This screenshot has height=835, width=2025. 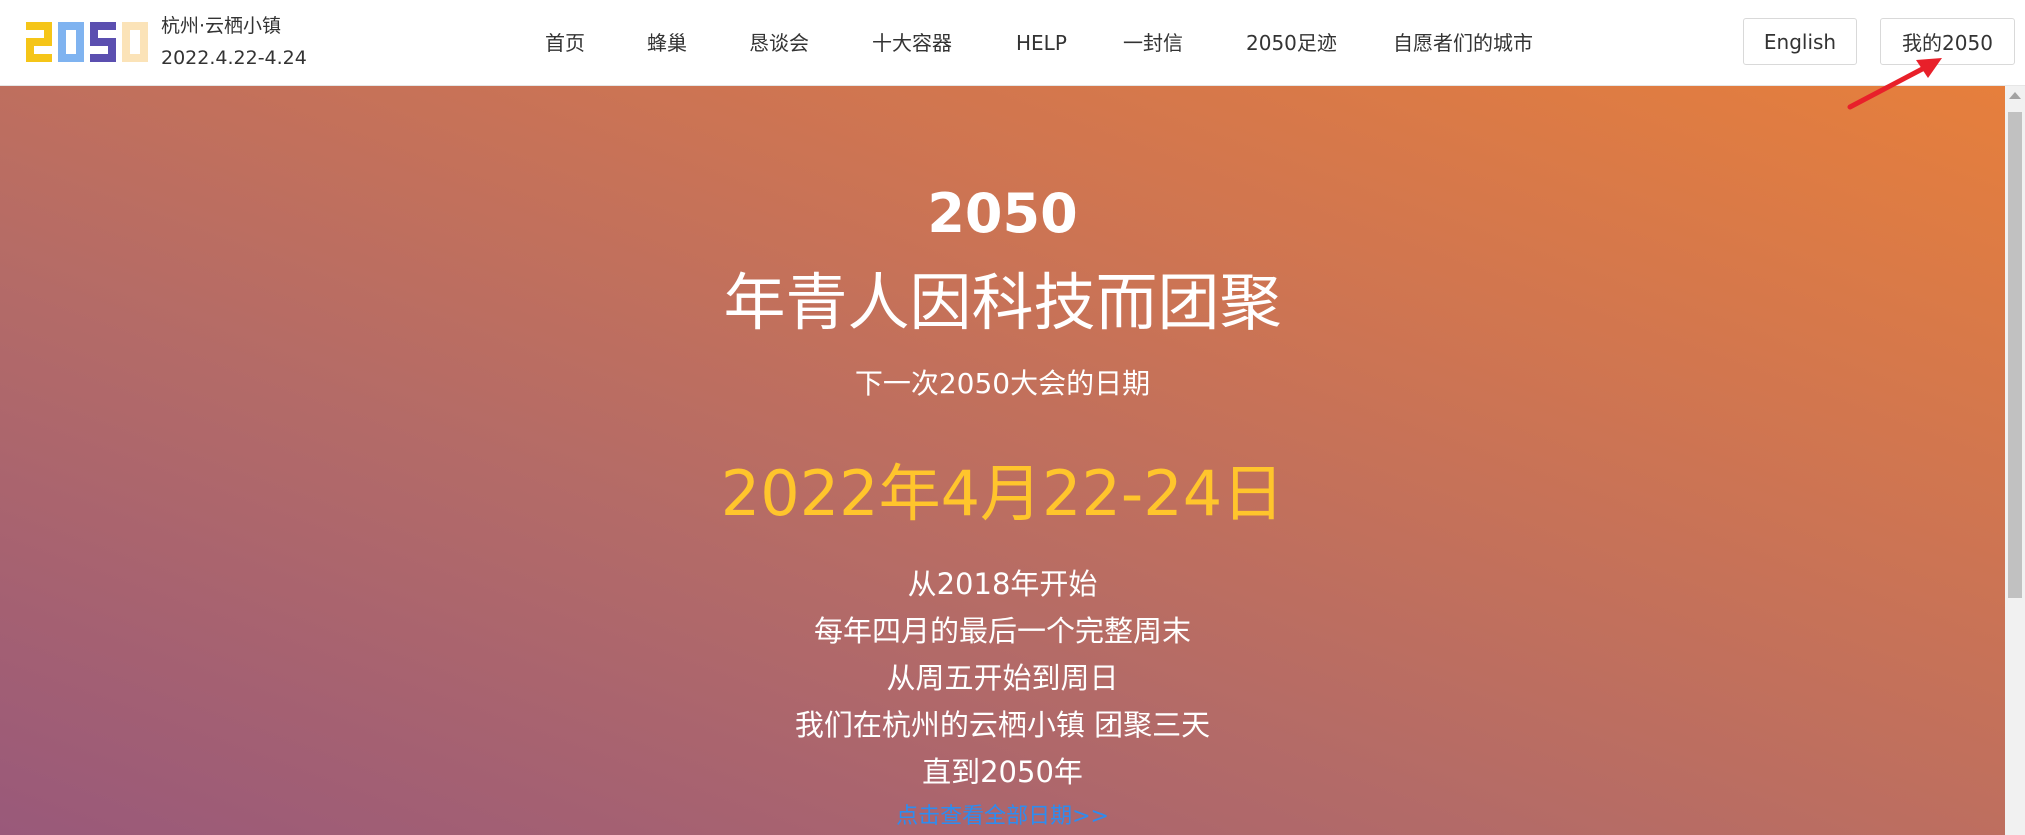 I want to click on logo-2050-graphic, so click(x=87, y=42).